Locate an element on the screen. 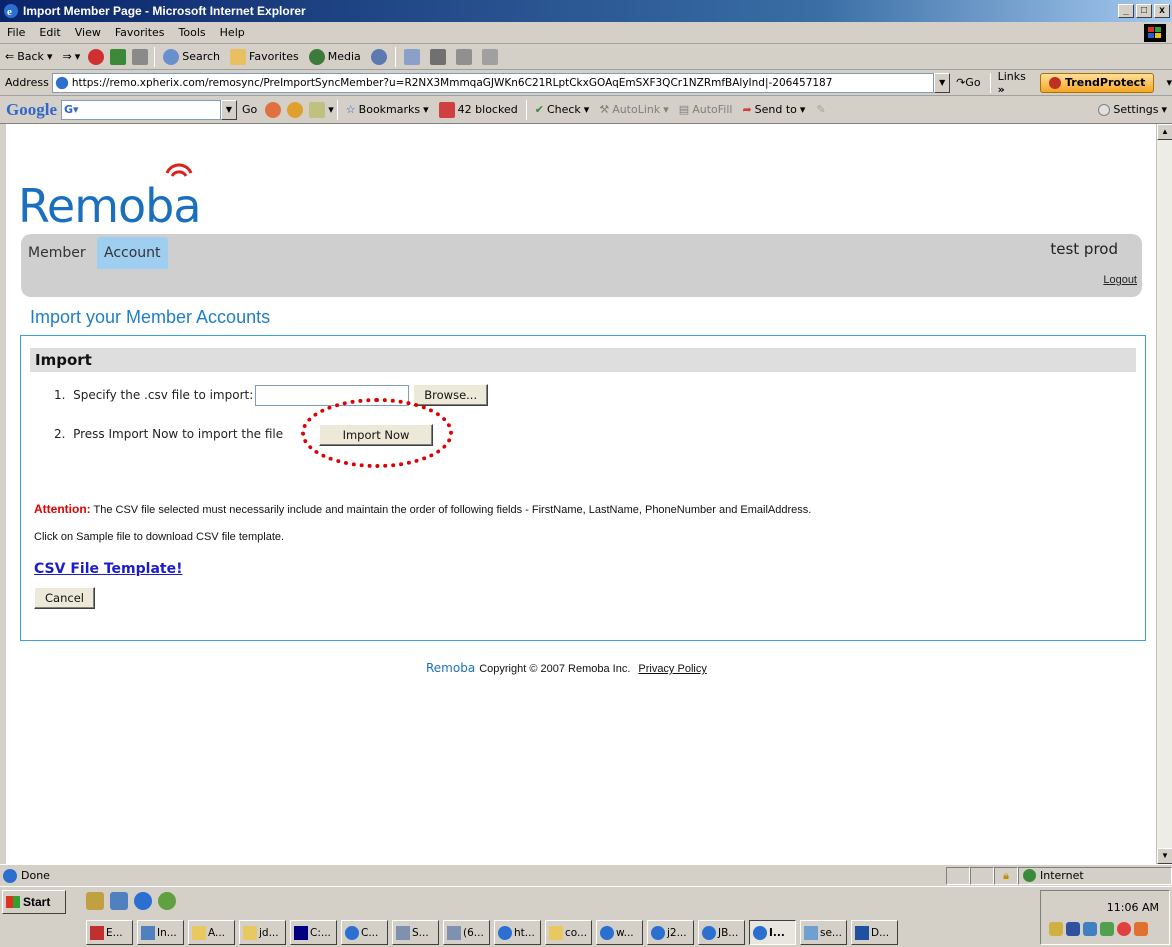  search-icon is located at coordinates (171, 56).